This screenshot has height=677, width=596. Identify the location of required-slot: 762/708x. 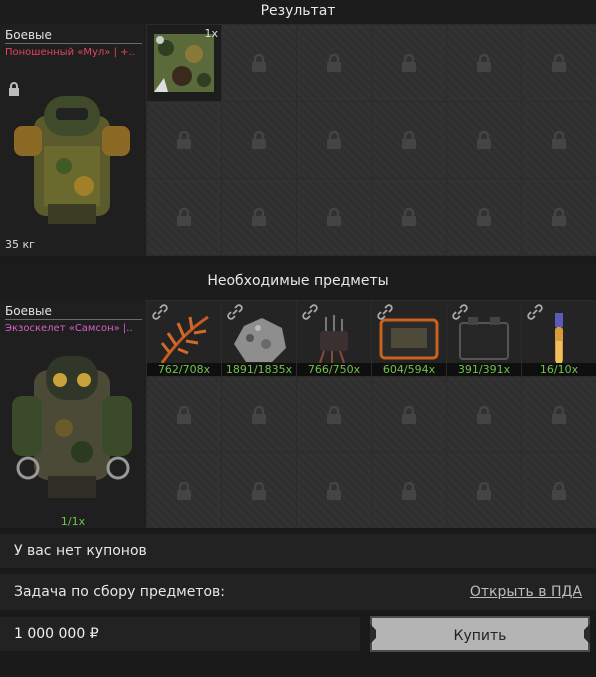
(184, 338).